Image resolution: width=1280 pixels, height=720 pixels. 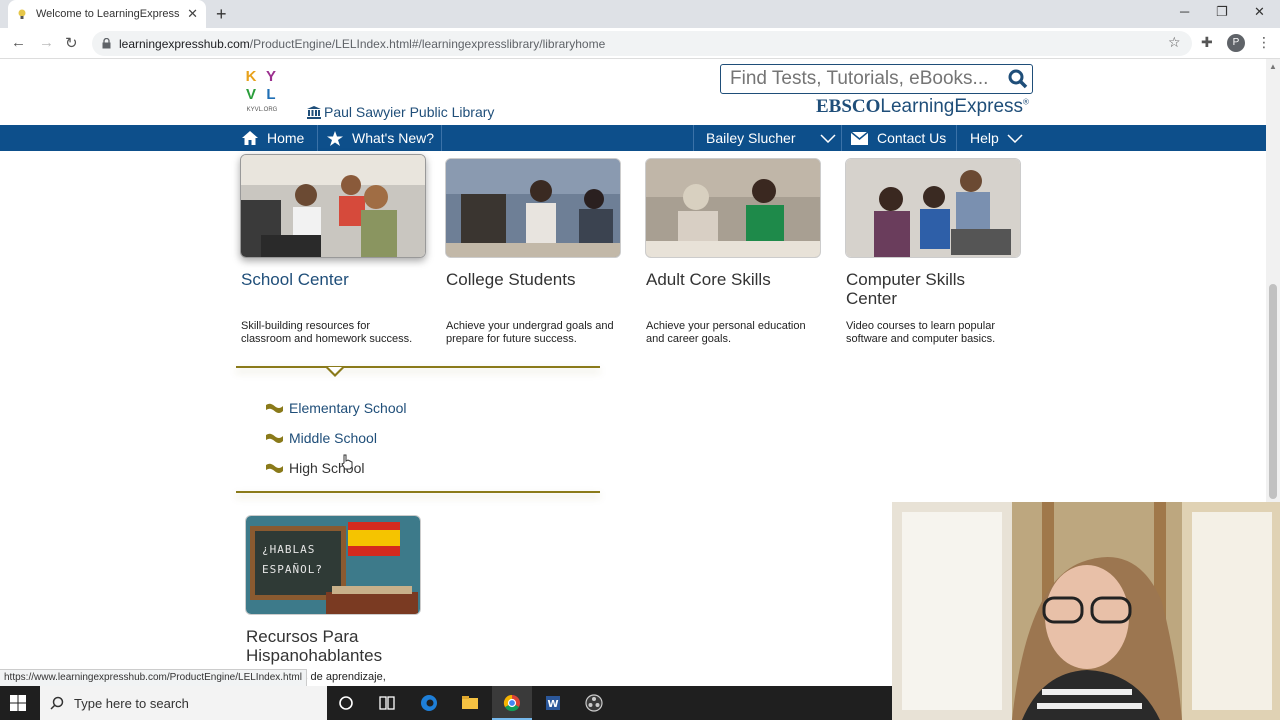 What do you see at coordinates (512, 703) in the screenshot?
I see `chrome-icon` at bounding box center [512, 703].